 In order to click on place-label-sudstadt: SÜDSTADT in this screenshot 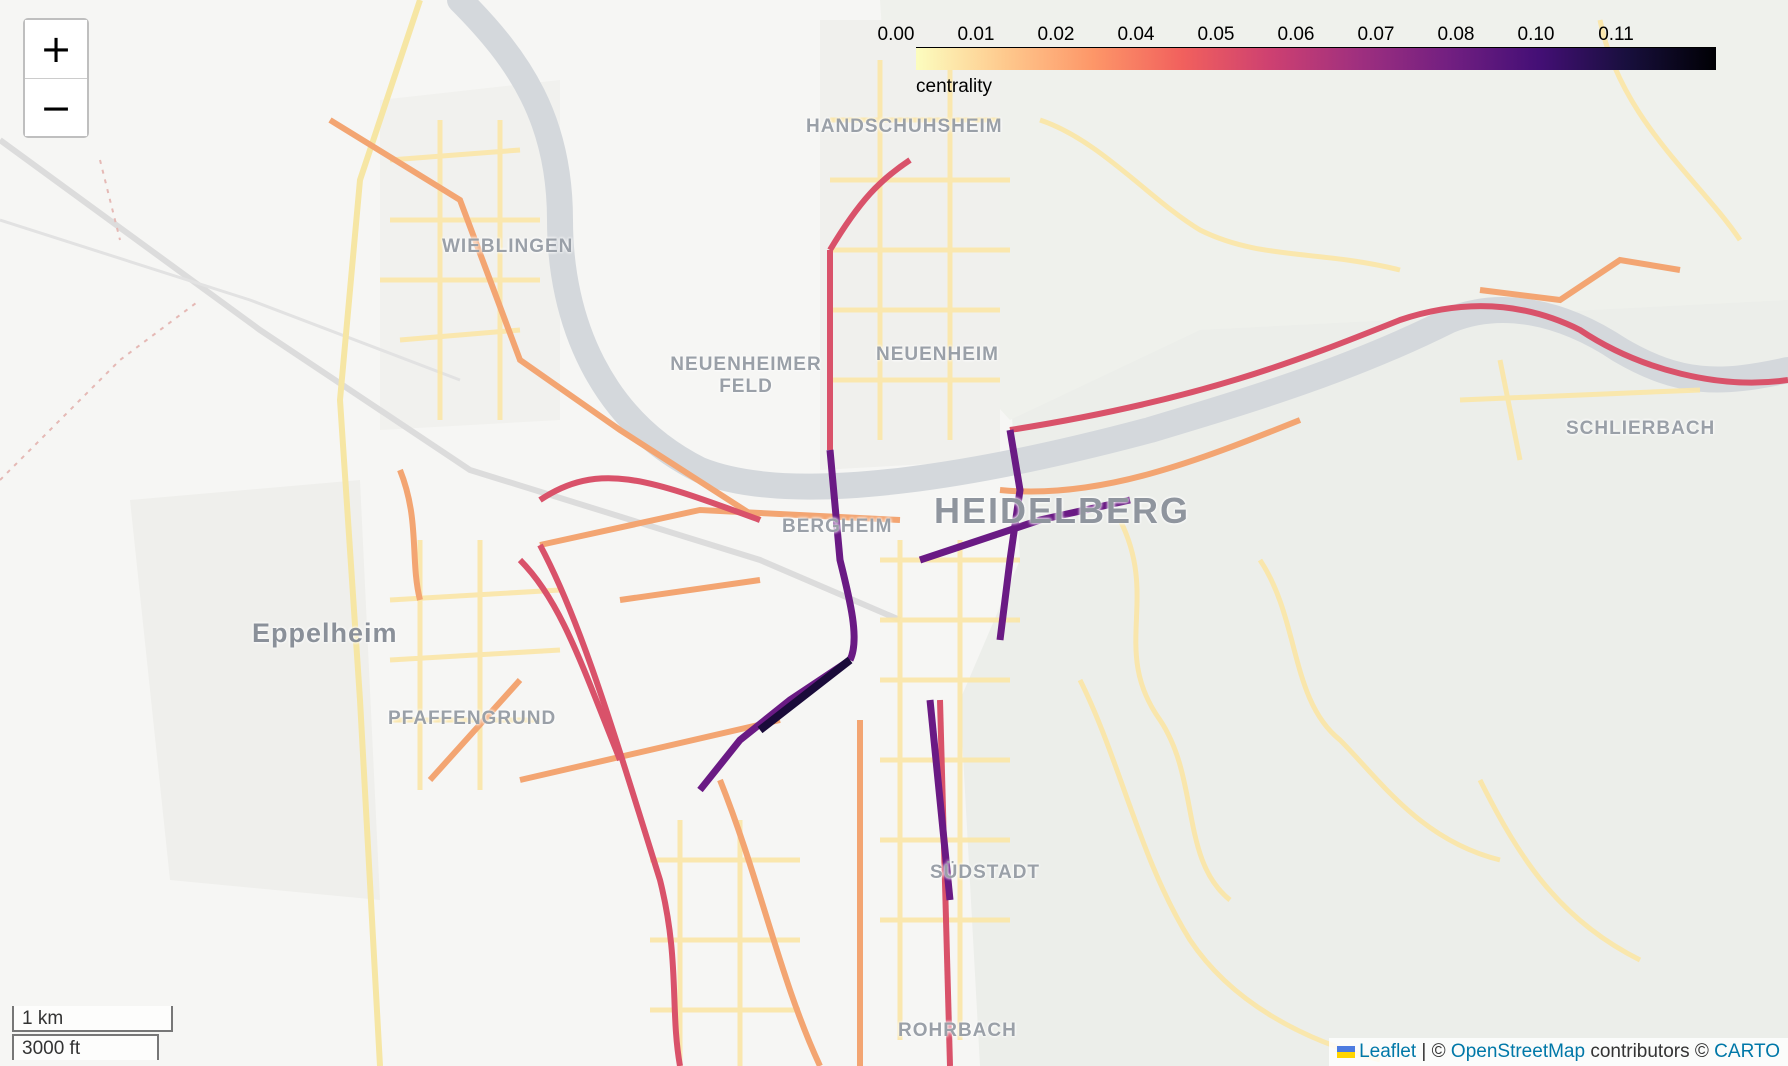, I will do `click(985, 872)`.